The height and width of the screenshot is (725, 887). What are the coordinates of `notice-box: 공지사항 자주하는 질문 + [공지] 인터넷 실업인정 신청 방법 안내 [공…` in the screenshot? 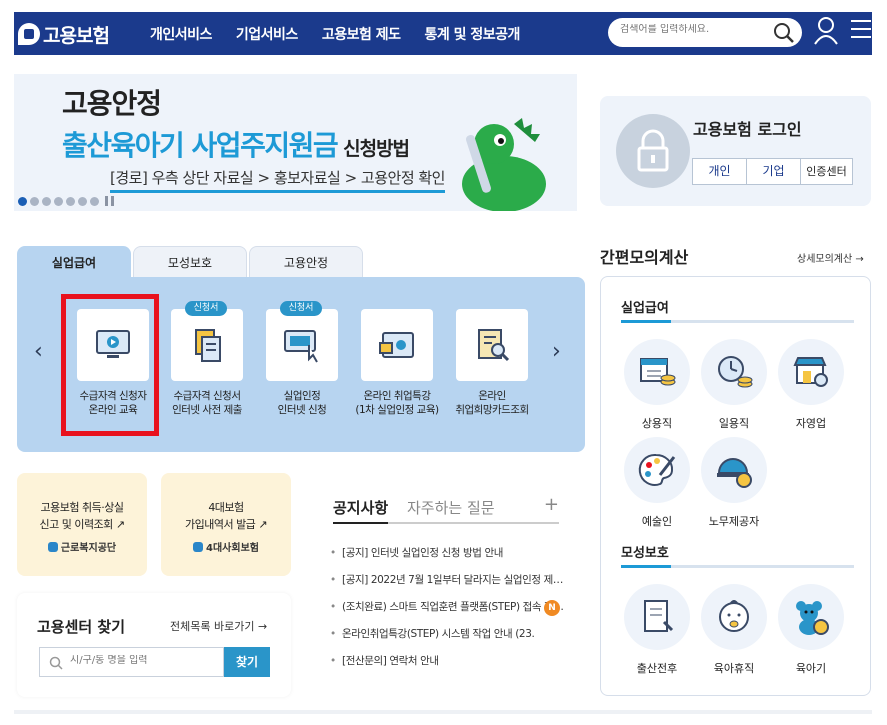 It's located at (445, 585).